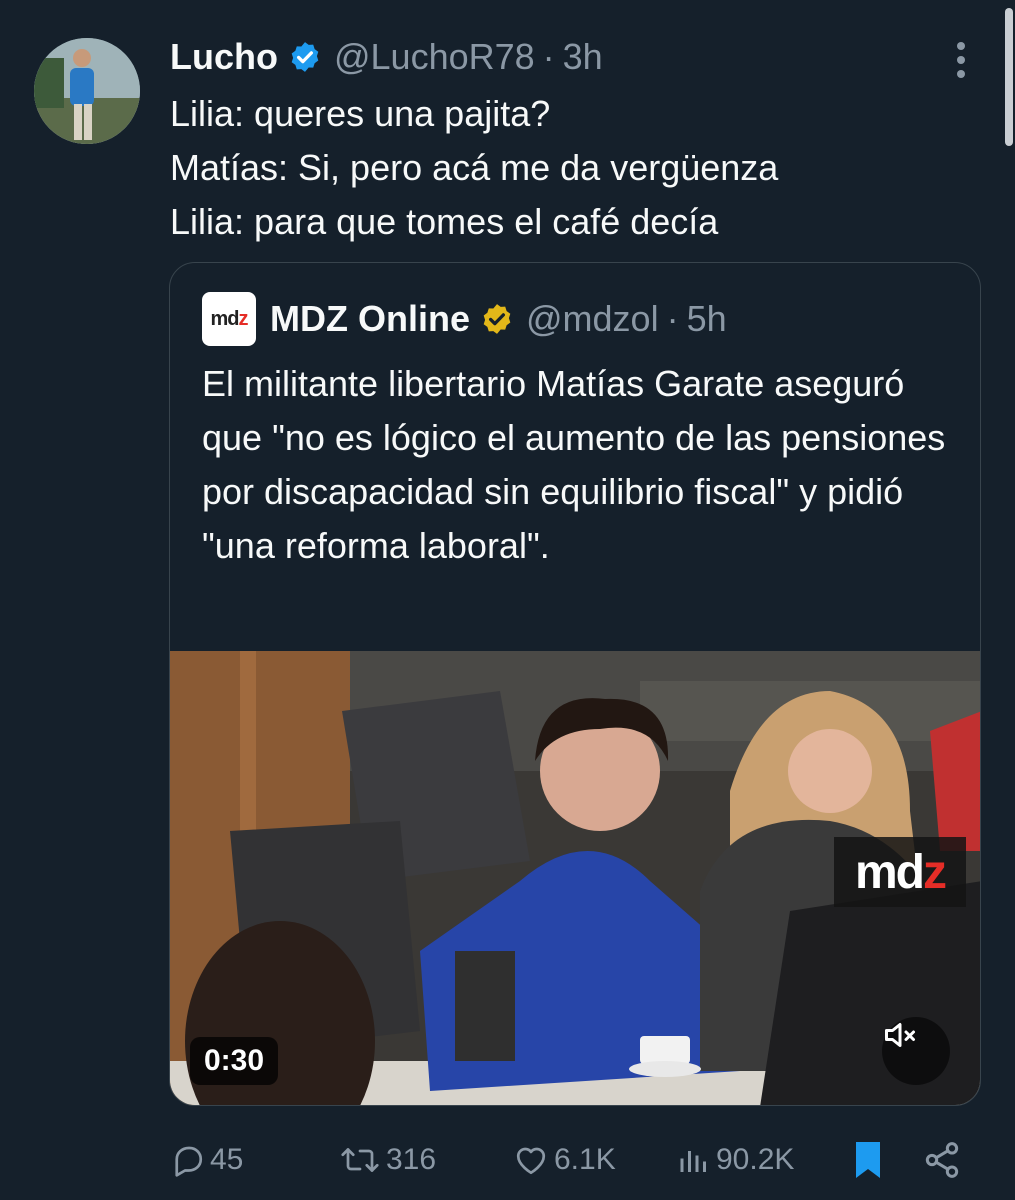 This screenshot has height=1200, width=1015. I want to click on tweet-header: Lucho @LuchoR78 · 3h, so click(386, 57).